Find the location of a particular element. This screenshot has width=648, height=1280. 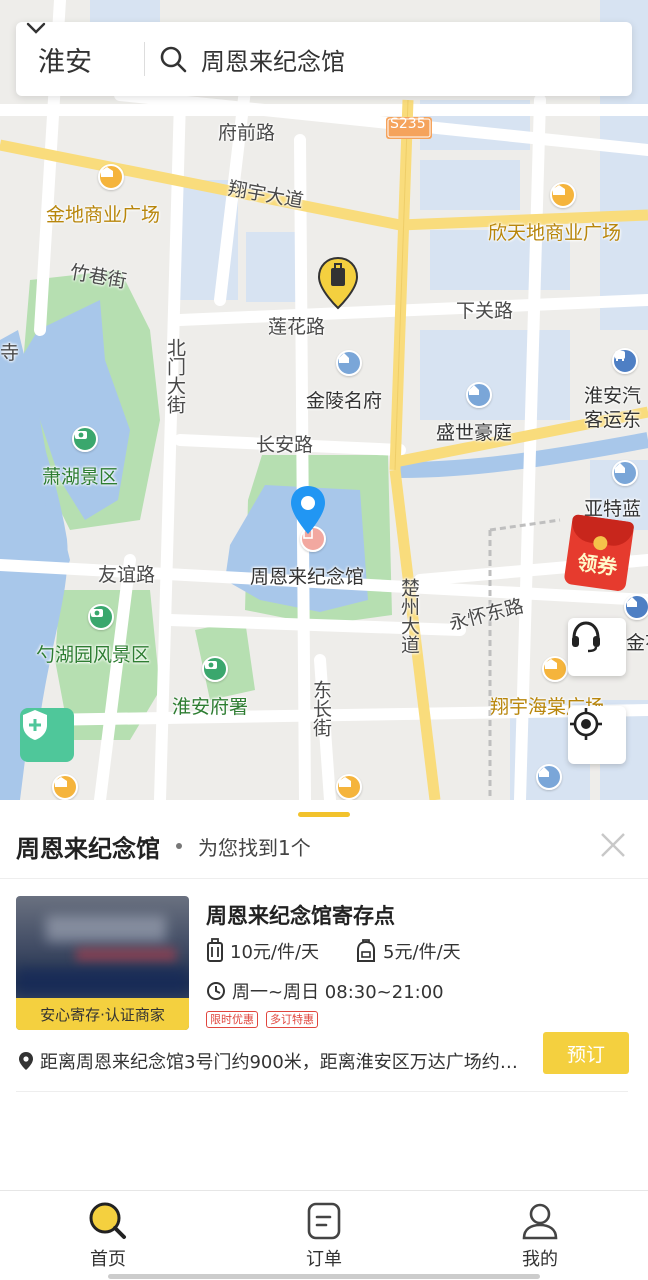

user-icon is located at coordinates (540, 1221).